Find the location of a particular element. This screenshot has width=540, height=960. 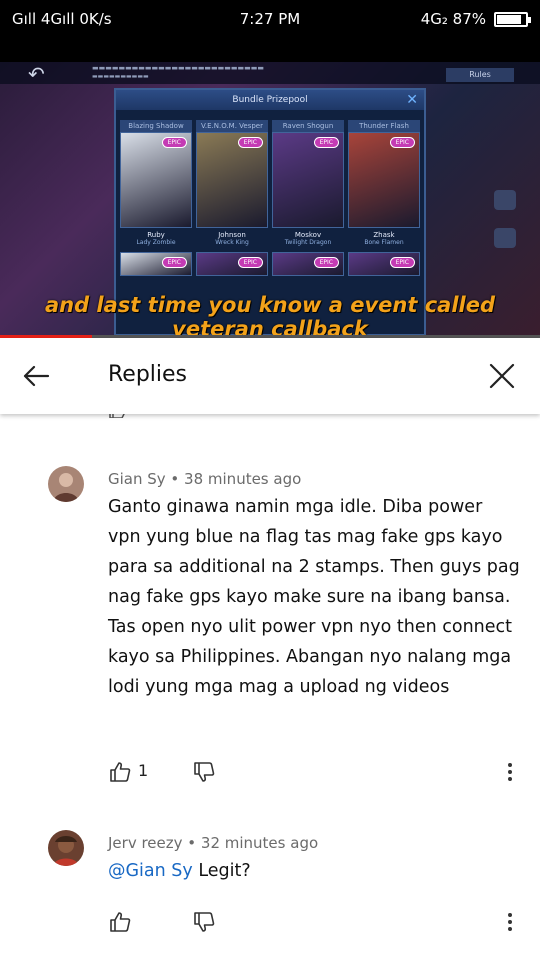

hero-cards-row-2: EPIC EPIC EPIC EPIC is located at coordinates (270, 261).